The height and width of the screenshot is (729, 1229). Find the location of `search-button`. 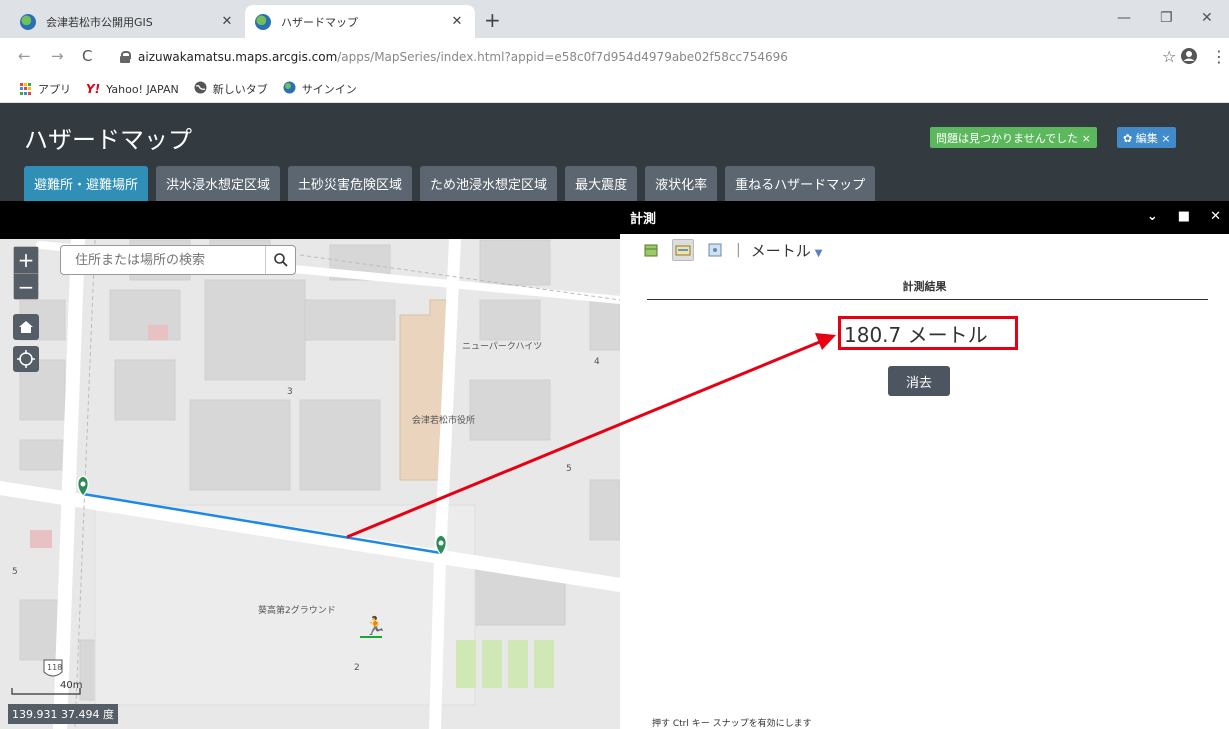

search-button is located at coordinates (280, 260).